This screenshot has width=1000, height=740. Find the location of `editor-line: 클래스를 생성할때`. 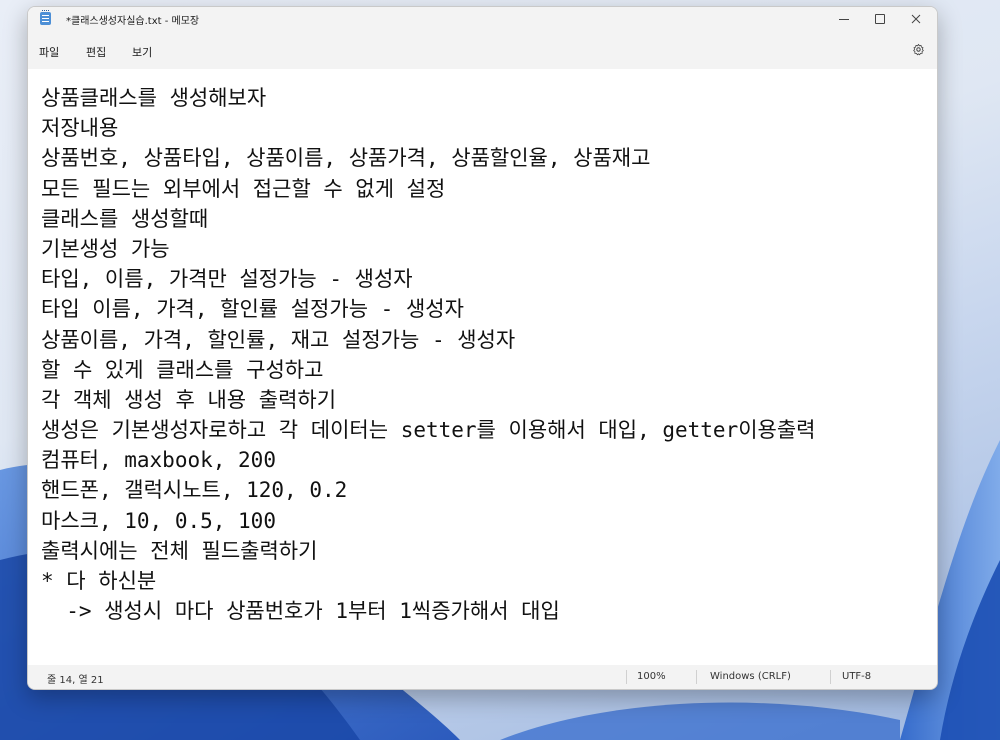

editor-line: 클래스를 생성할때 is located at coordinates (125, 218).